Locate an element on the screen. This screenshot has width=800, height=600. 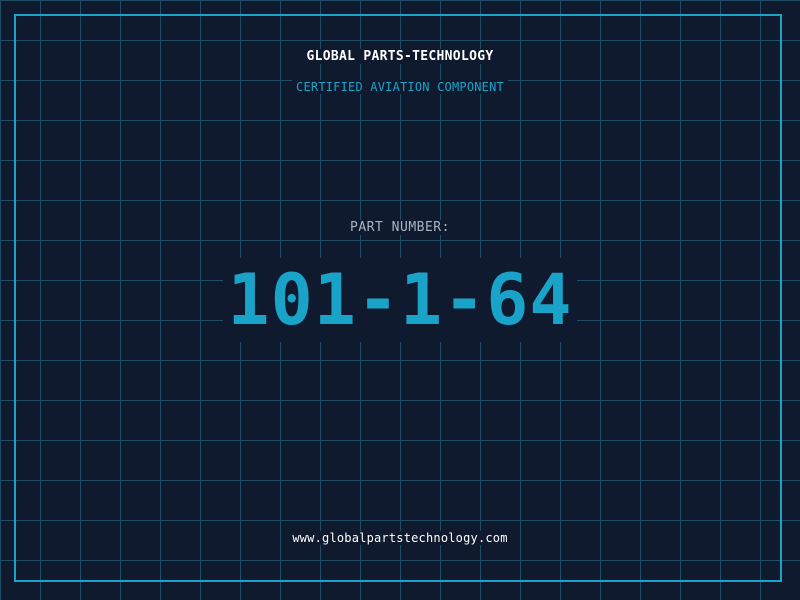
tagline: CERTIFIED AVIATION COMPONENT is located at coordinates (400, 87).